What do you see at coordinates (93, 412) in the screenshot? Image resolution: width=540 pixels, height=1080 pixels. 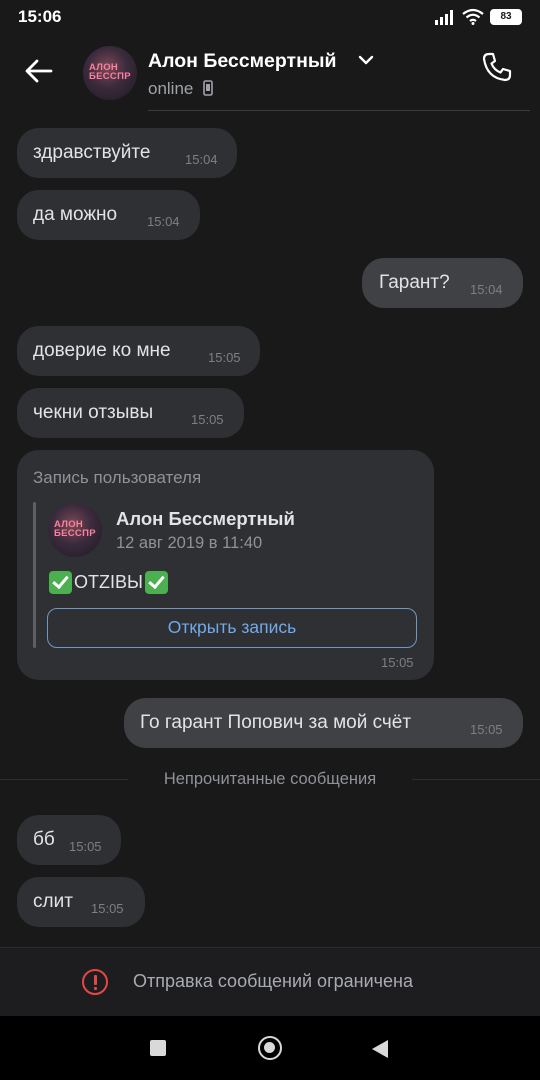 I see `message-text: чекни отзывы` at bounding box center [93, 412].